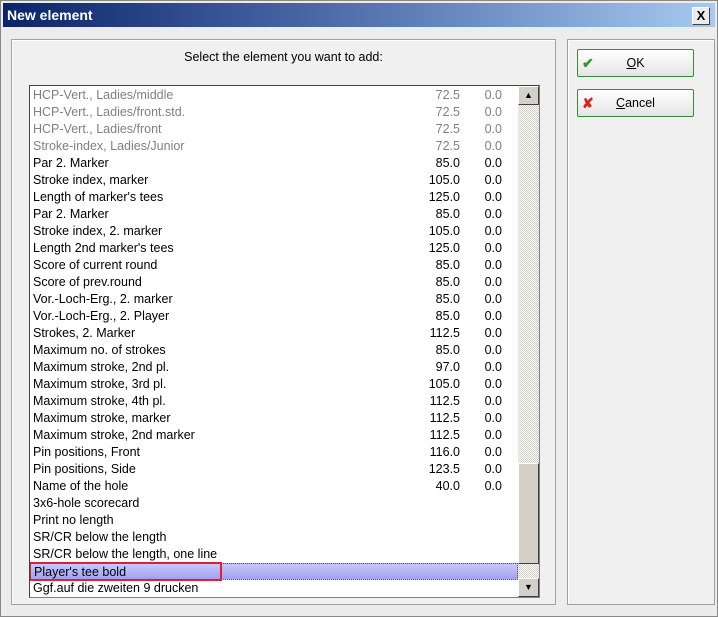 This screenshot has height=617, width=718. What do you see at coordinates (274, 435) in the screenshot?
I see `list-item: Maximum stroke, 2nd marker 112.5 0.0` at bounding box center [274, 435].